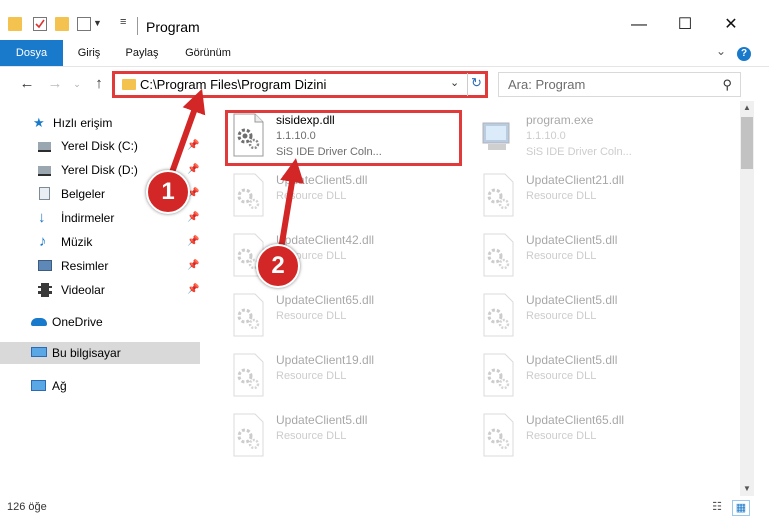  I want to click on annotation-badge-2: 2, so click(278, 266).